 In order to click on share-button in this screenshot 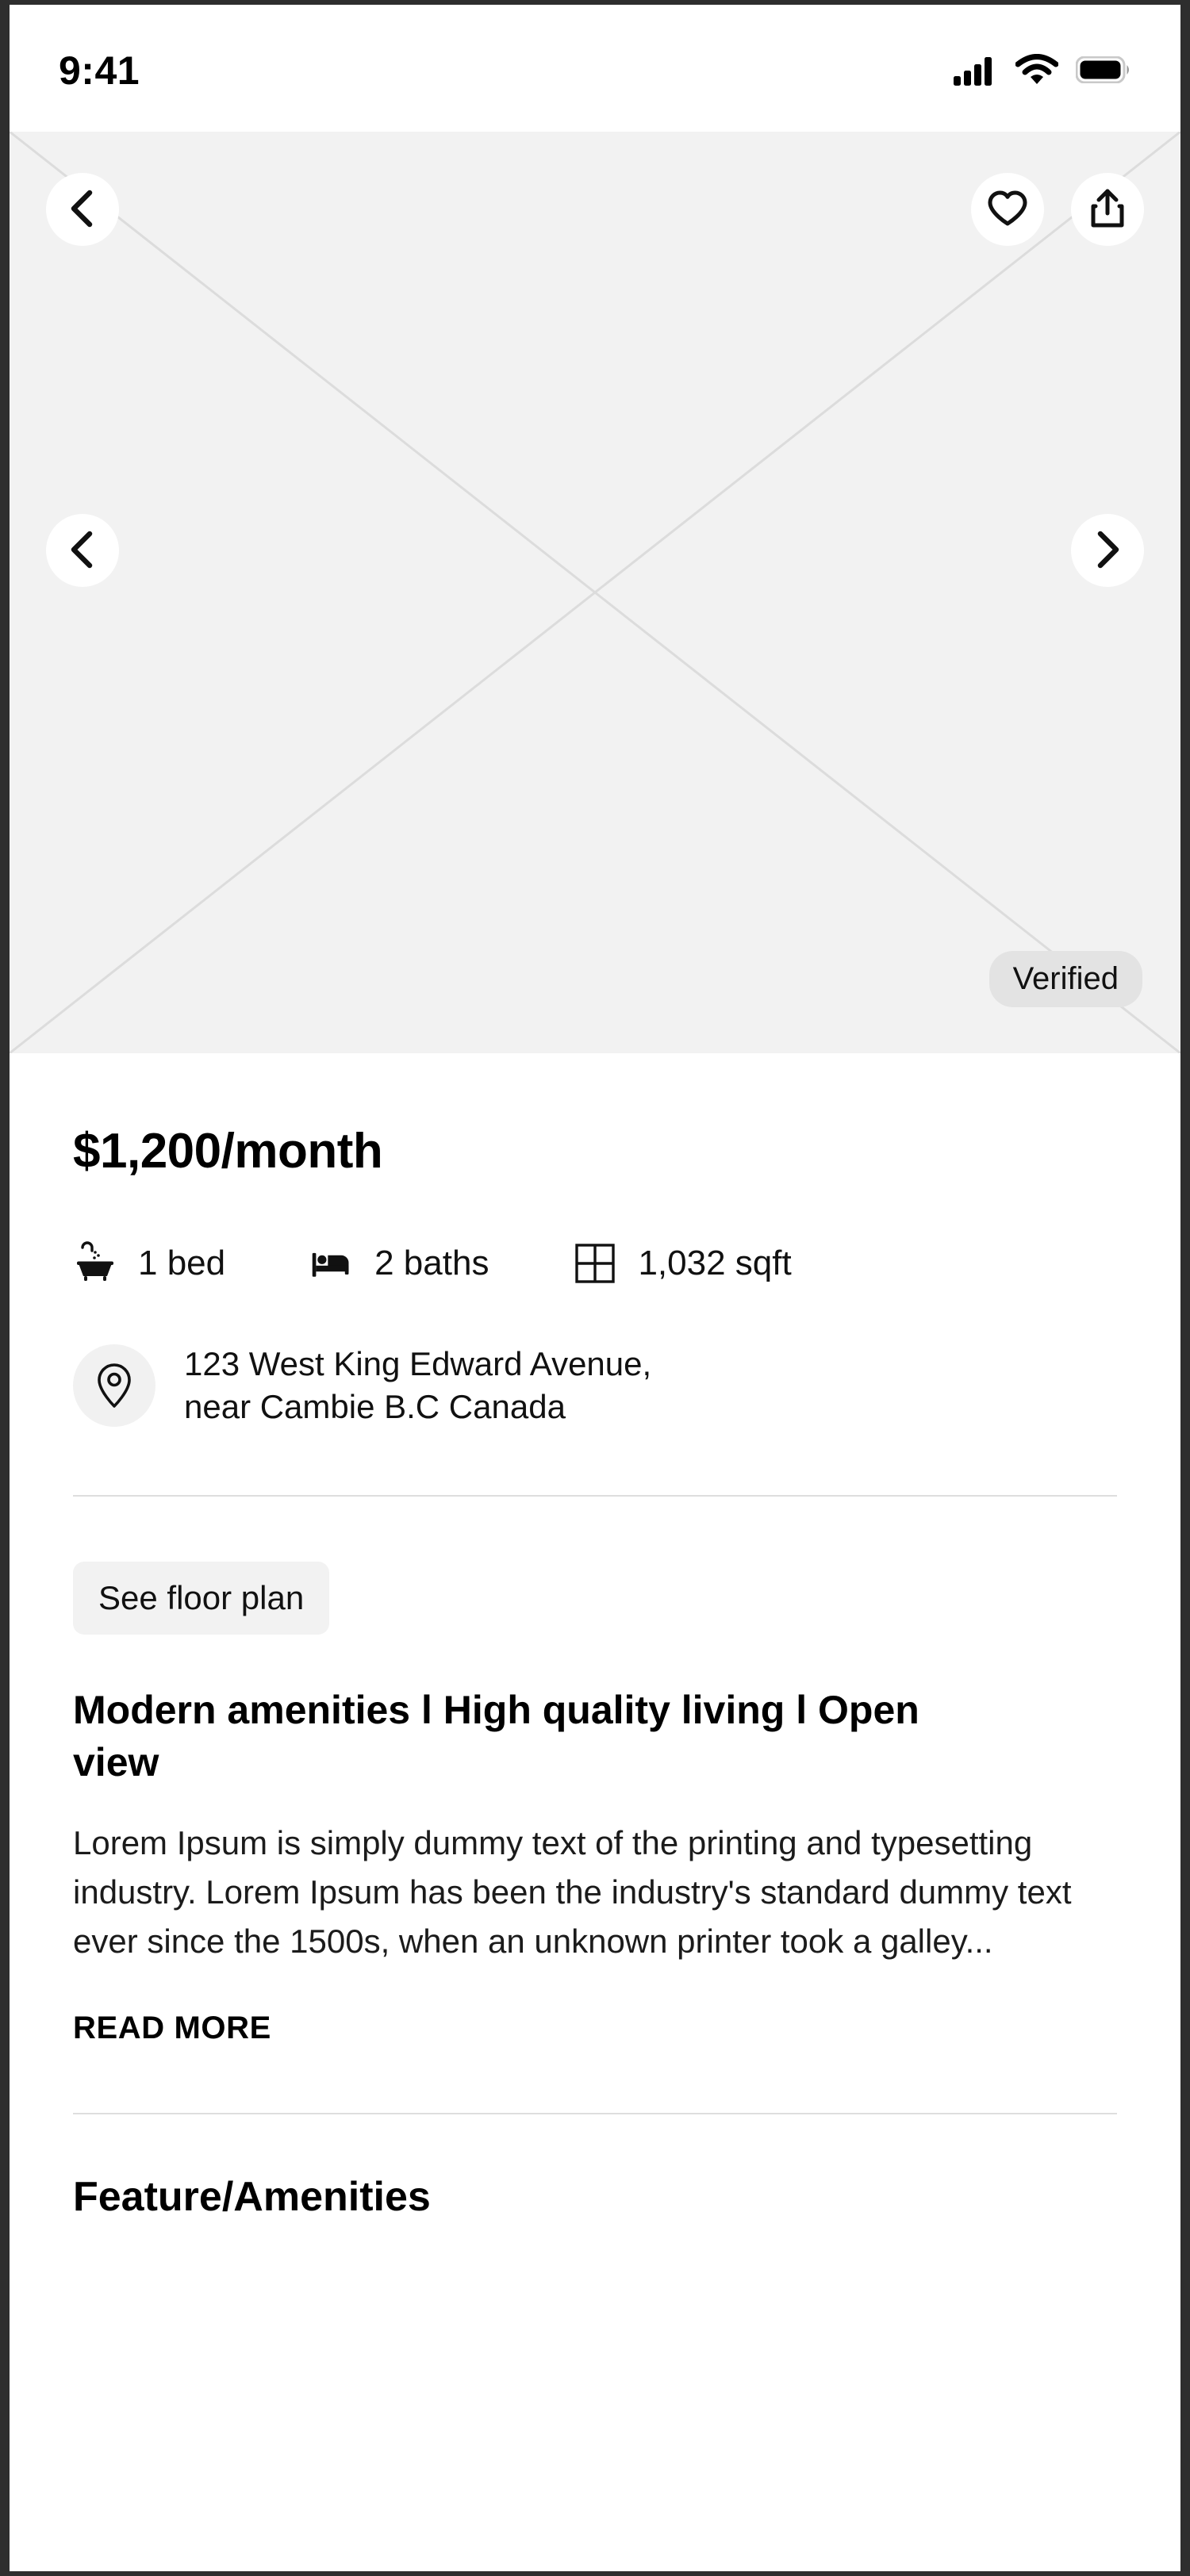, I will do `click(1107, 210)`.